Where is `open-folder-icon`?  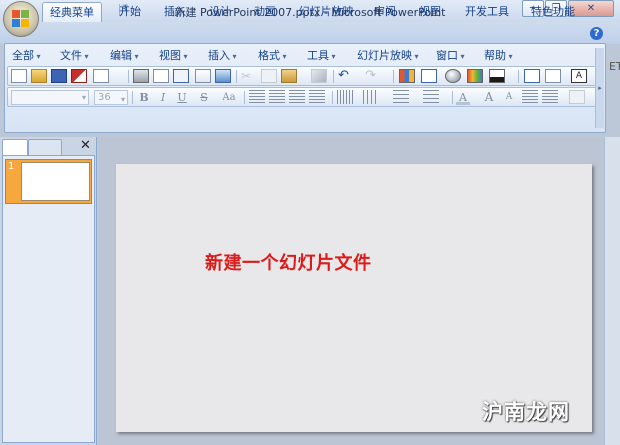 open-folder-icon is located at coordinates (39, 76).